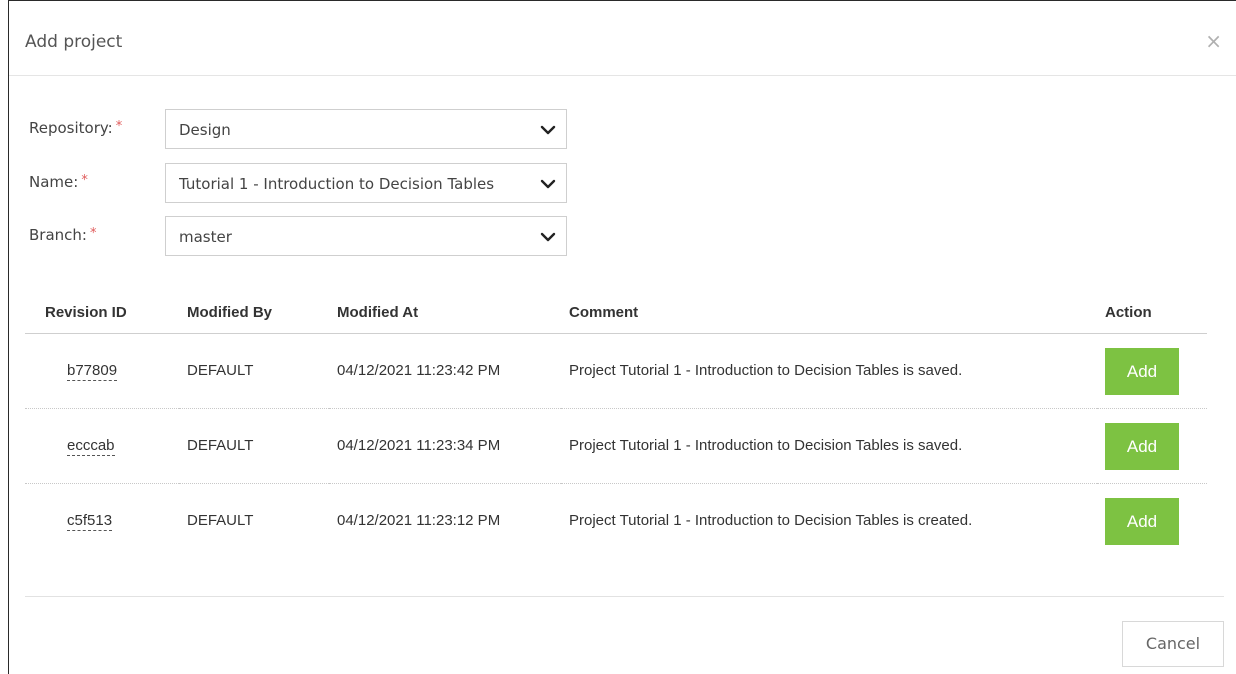  I want to click on footer-divider, so click(624, 596).